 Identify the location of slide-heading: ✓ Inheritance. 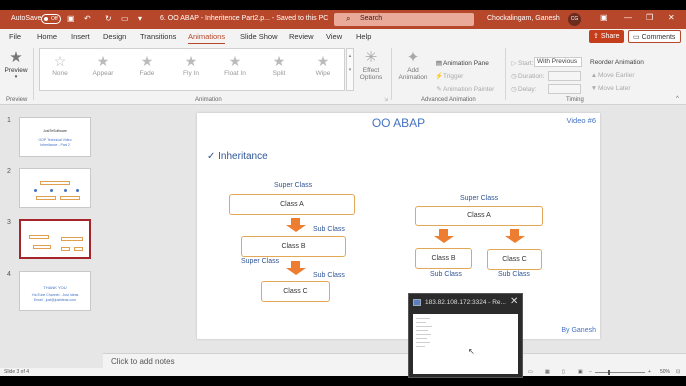
(237, 156).